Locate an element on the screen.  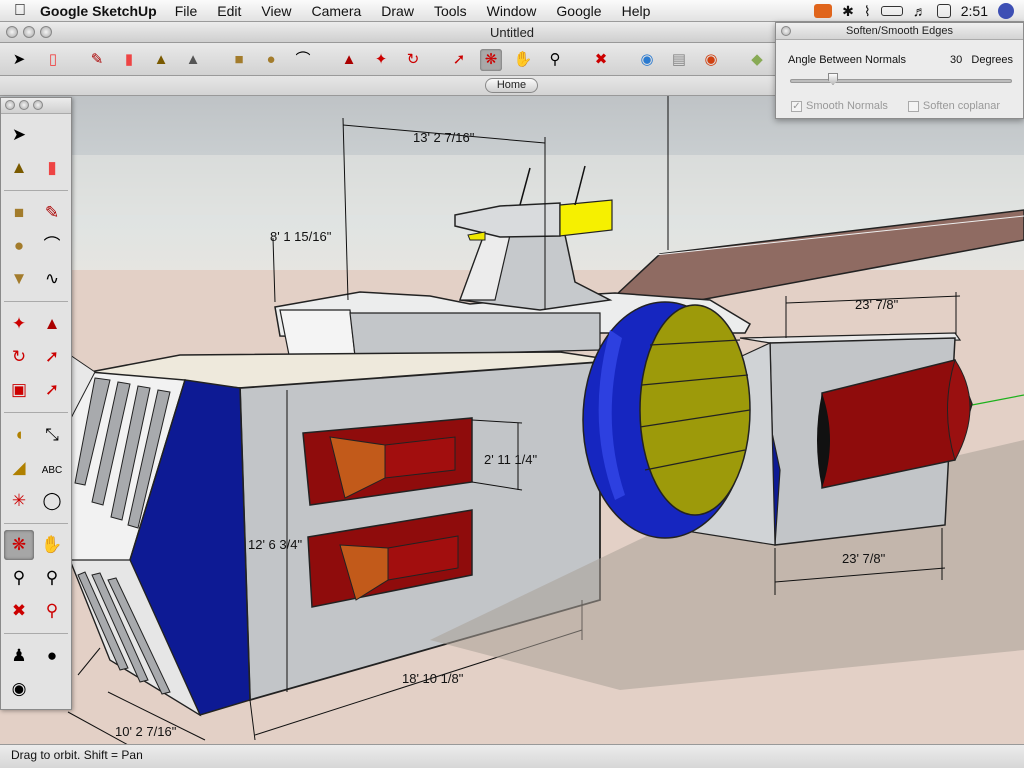
menu-google: Google is located at coordinates (578, 11).